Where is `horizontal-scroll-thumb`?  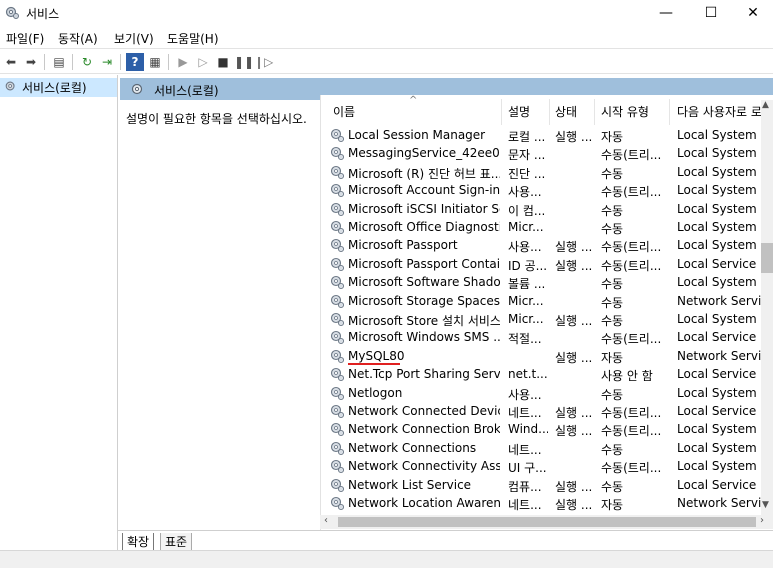
horizontal-scroll-thumb is located at coordinates (547, 522).